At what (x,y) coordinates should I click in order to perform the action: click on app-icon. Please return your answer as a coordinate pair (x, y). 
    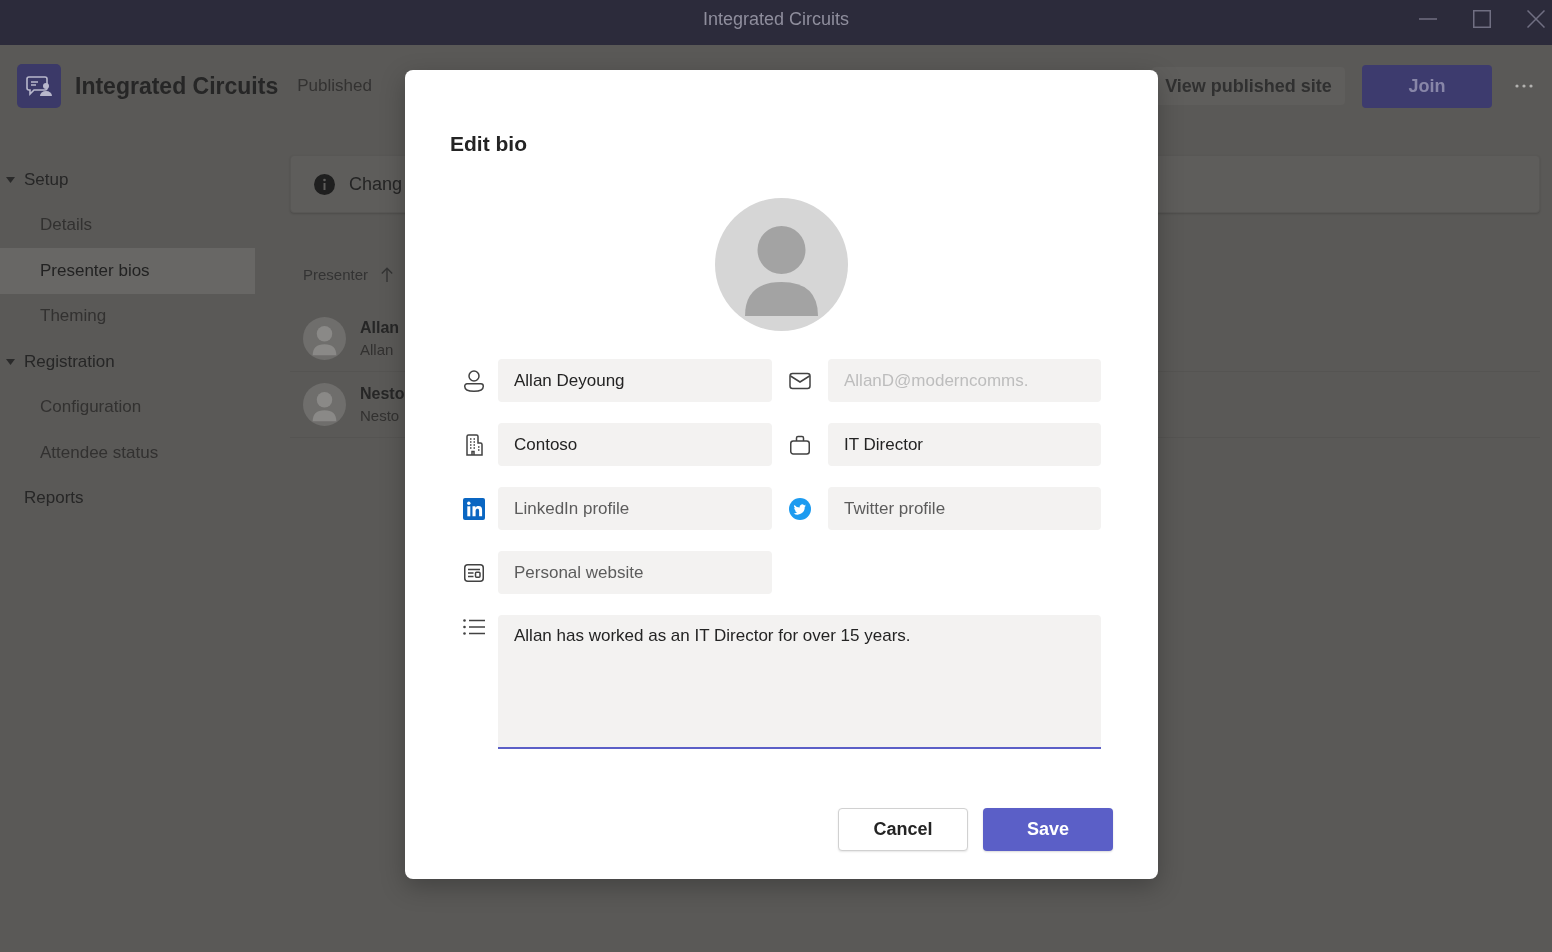
    Looking at the image, I should click on (39, 86).